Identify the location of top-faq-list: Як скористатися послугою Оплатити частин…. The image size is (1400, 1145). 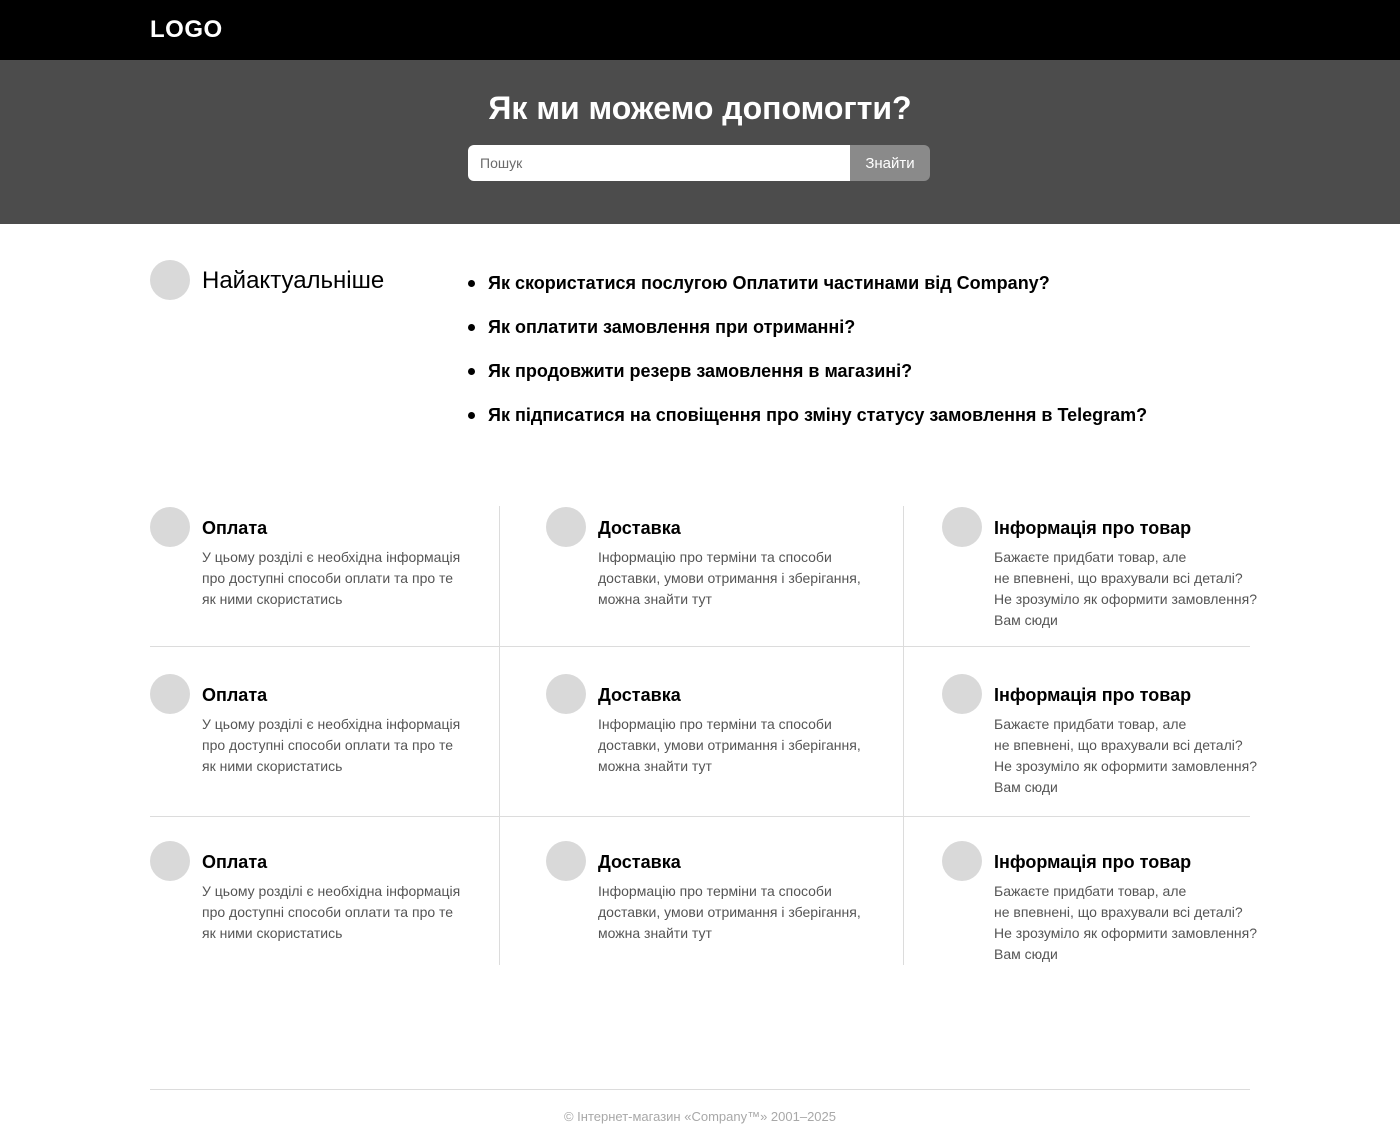
(807, 358).